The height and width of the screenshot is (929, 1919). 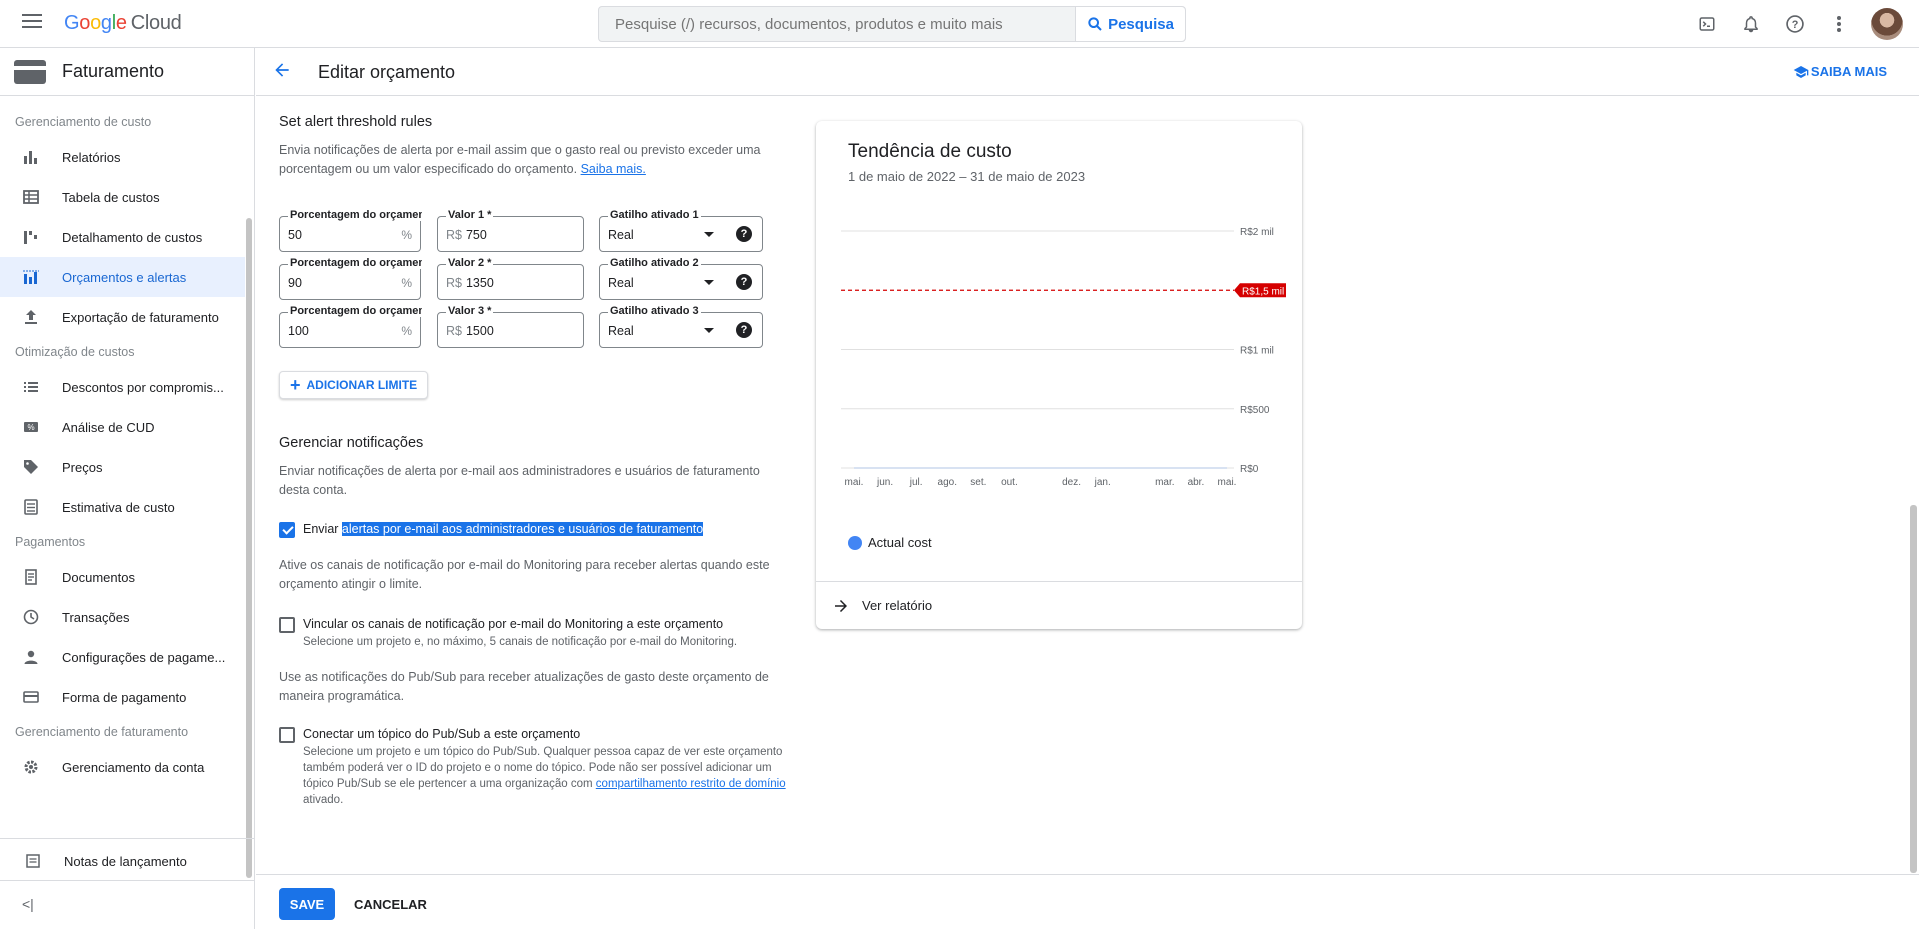 I want to click on percent-field: Porcentagem do orçamento 100%, so click(x=350, y=326).